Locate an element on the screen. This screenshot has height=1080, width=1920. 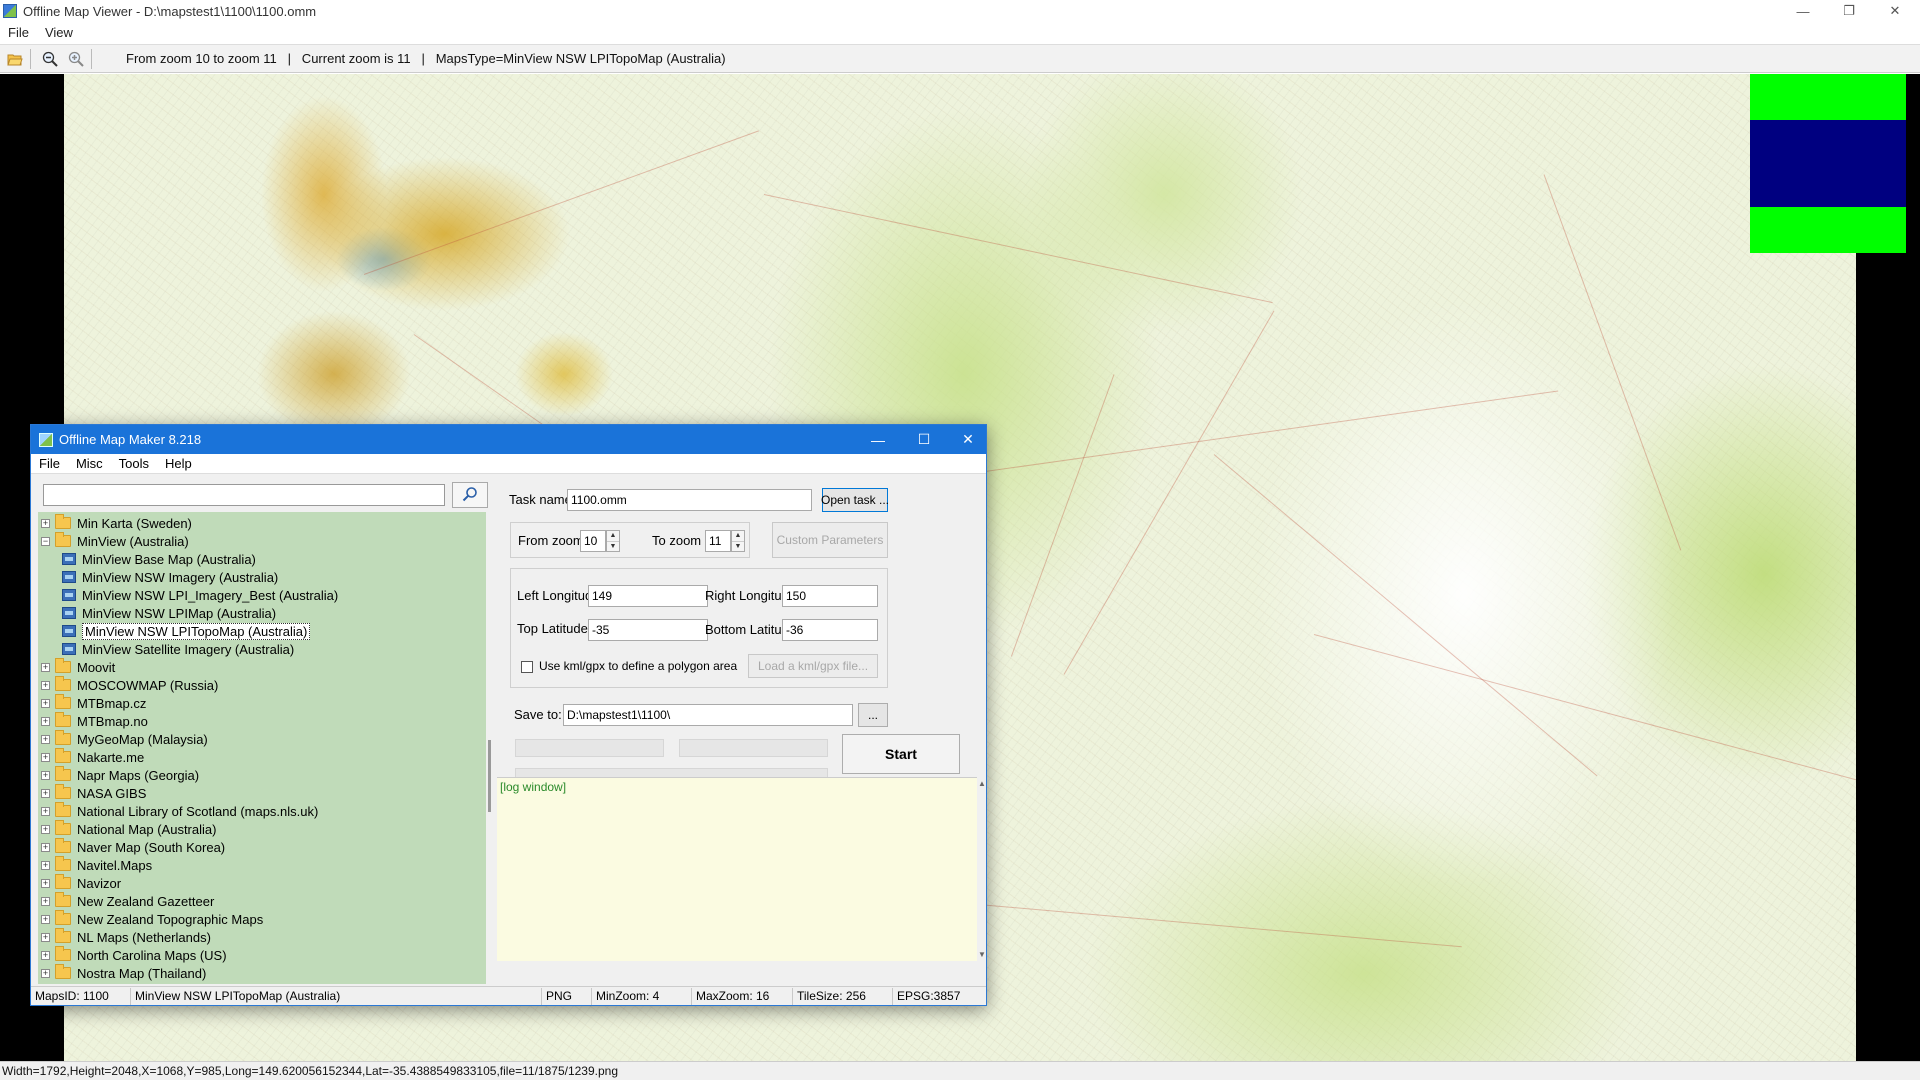
search-button is located at coordinates (470, 495).